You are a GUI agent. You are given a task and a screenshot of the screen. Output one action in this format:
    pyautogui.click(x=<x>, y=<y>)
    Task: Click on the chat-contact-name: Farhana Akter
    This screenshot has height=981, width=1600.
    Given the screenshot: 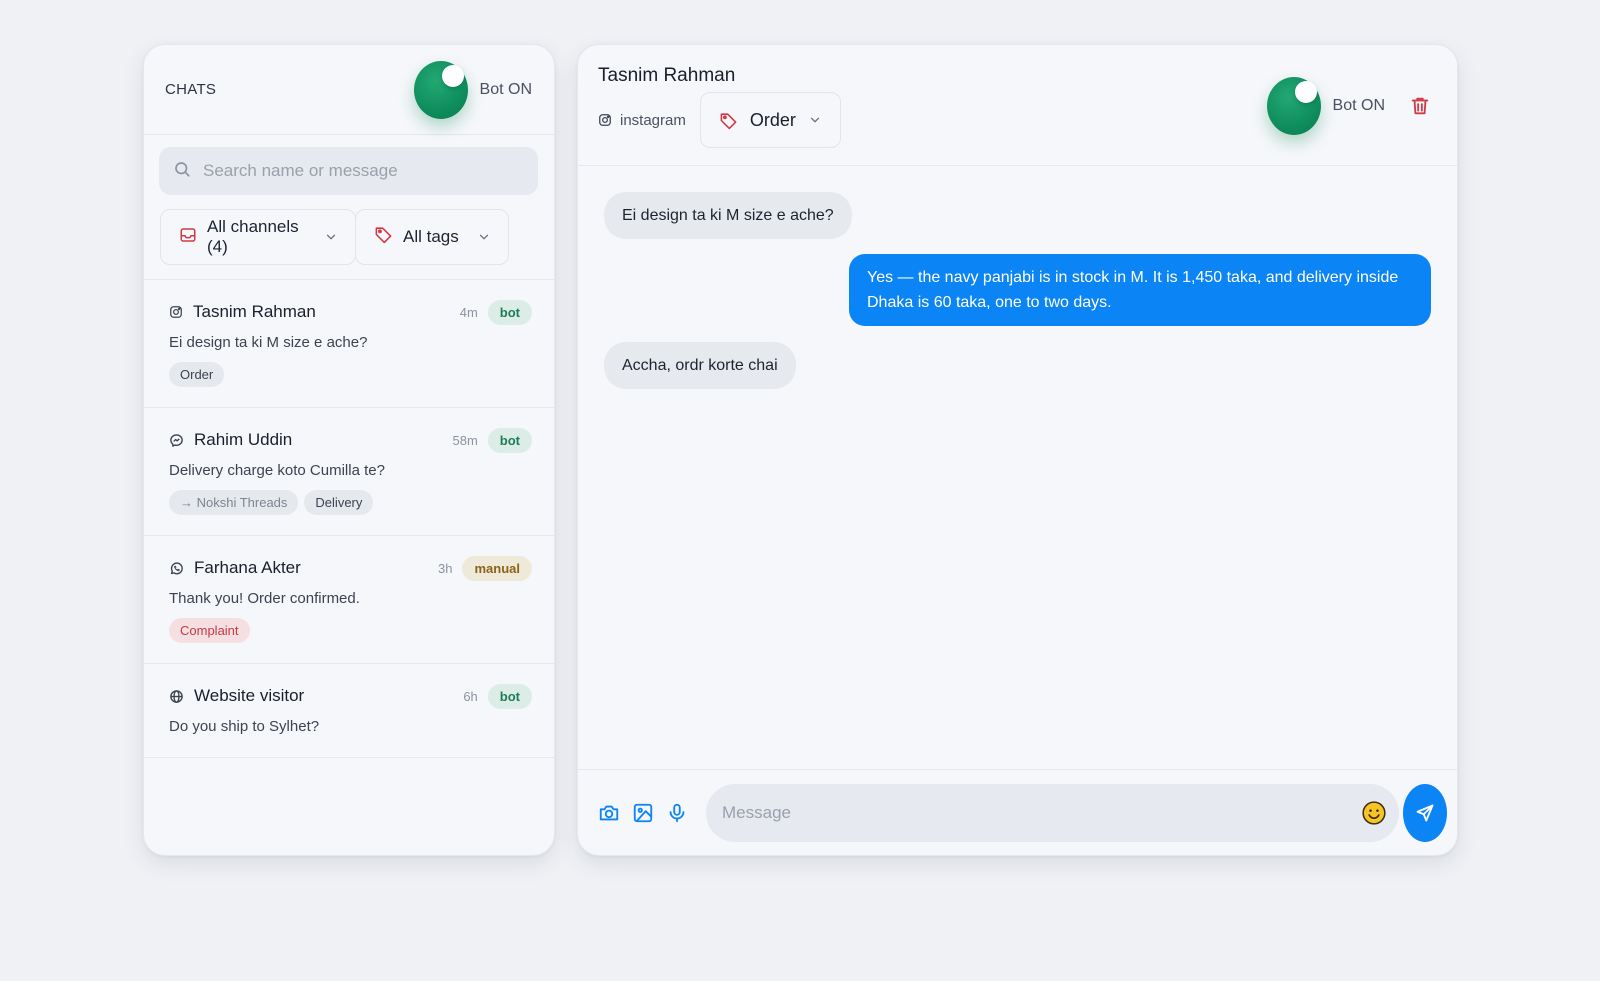 What is the action you would take?
    pyautogui.click(x=247, y=567)
    